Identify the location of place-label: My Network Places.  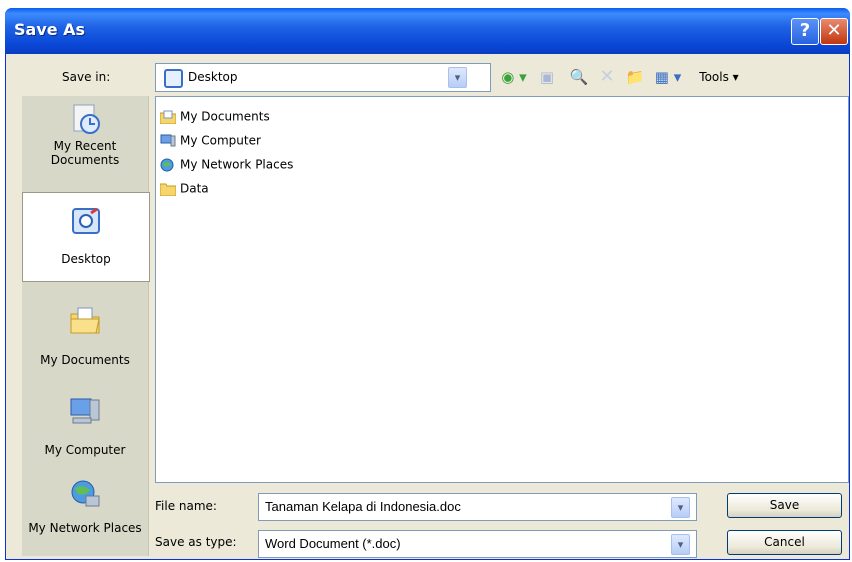
(85, 528).